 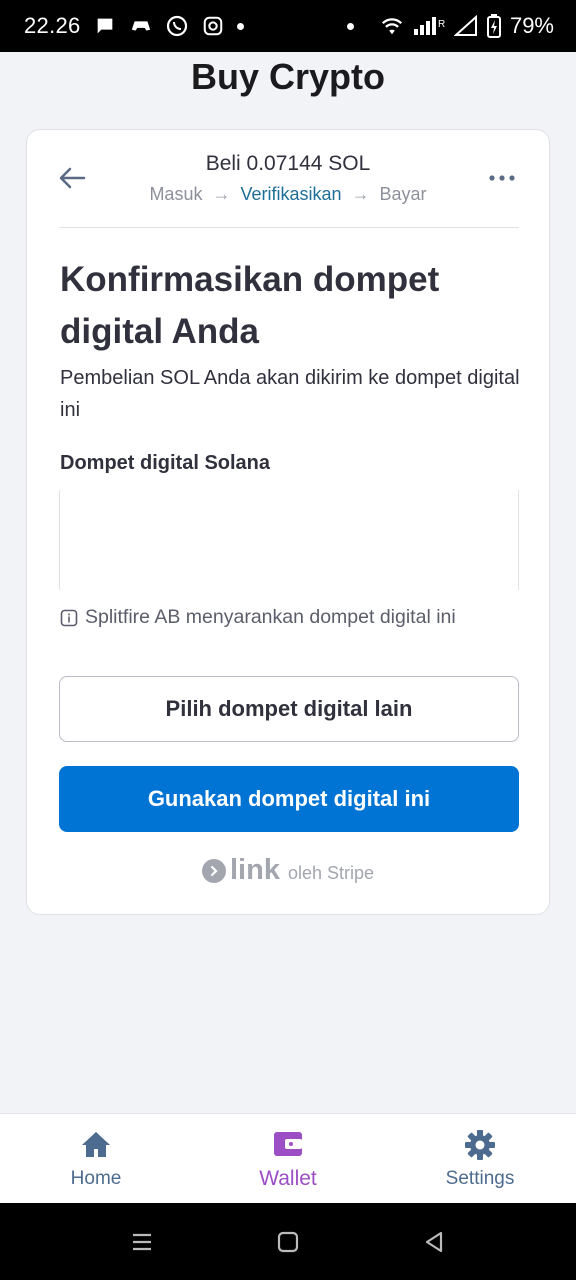 I want to click on nav-label-wallet: Wallet, so click(x=288, y=1178).